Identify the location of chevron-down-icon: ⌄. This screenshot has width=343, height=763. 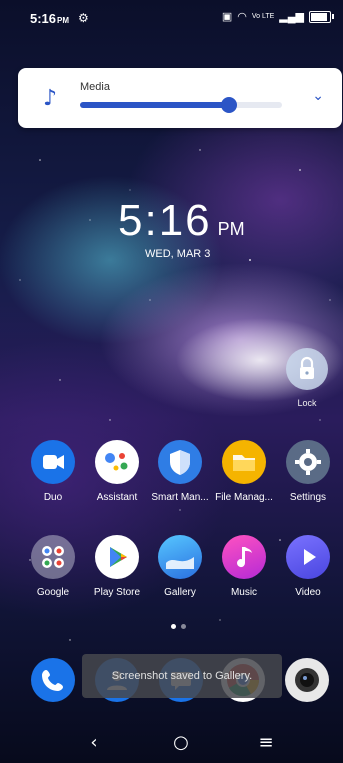
(318, 96).